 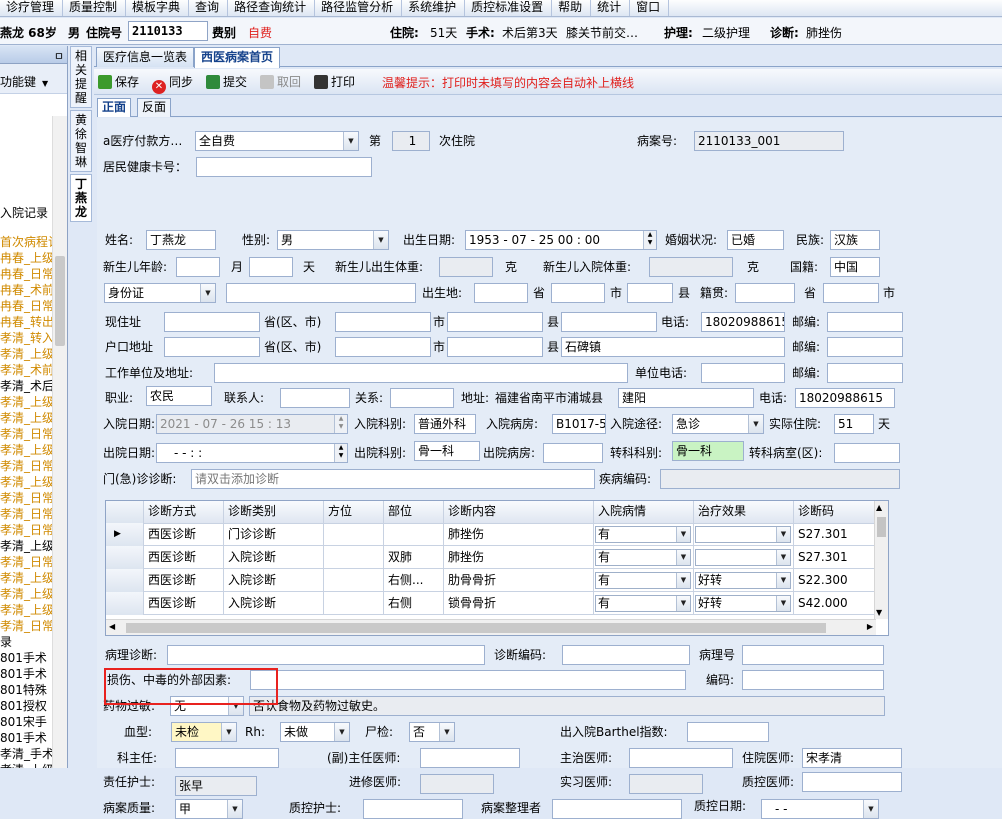 I want to click on newborn-admit-weight-field, so click(x=691, y=267).